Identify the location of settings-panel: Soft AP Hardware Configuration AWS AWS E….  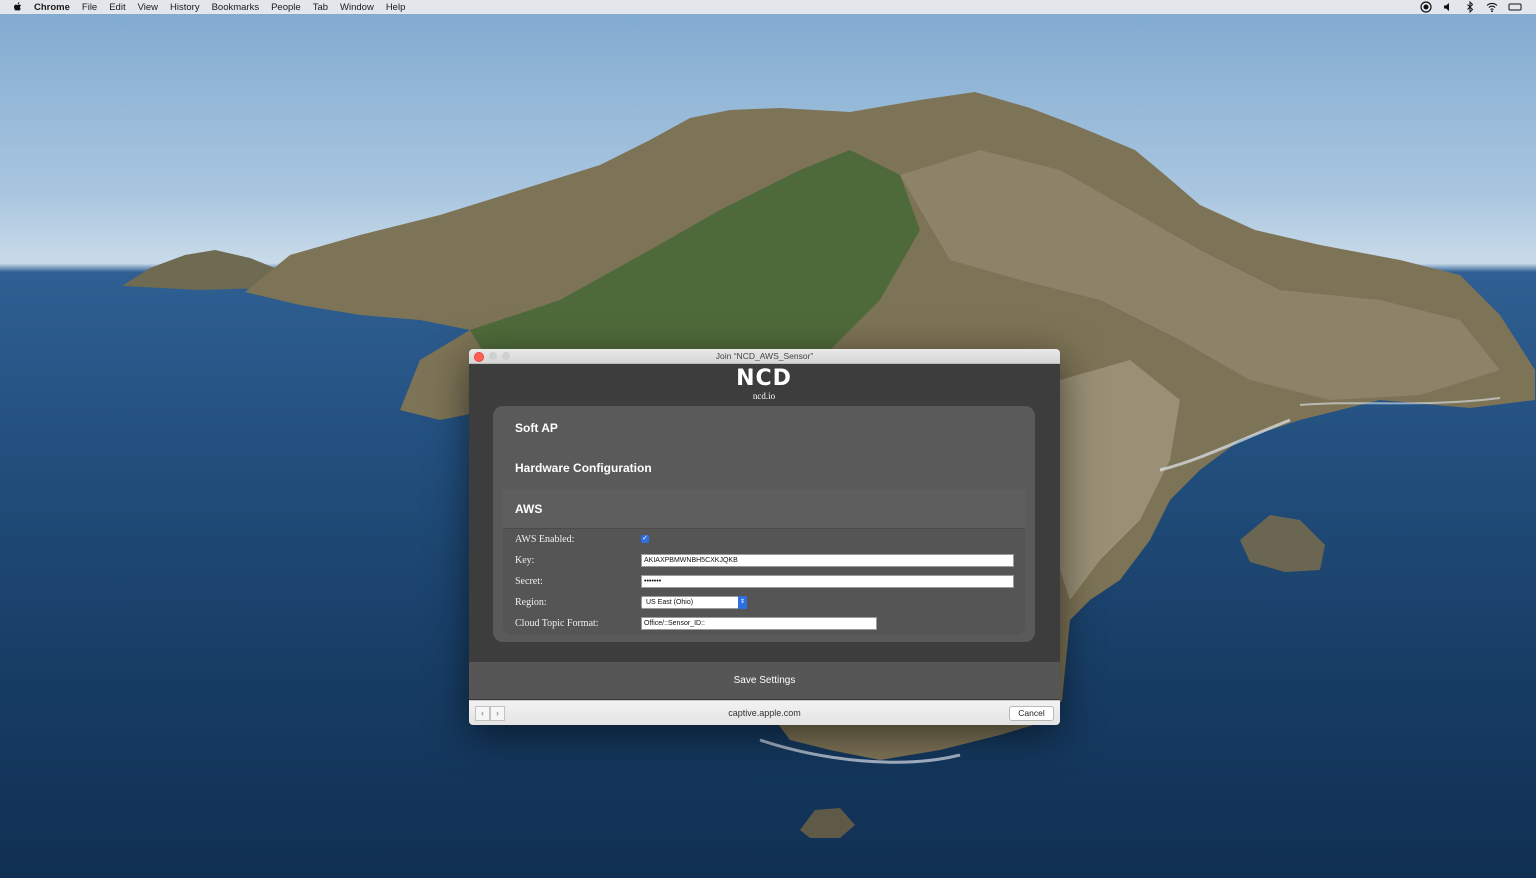
(764, 524).